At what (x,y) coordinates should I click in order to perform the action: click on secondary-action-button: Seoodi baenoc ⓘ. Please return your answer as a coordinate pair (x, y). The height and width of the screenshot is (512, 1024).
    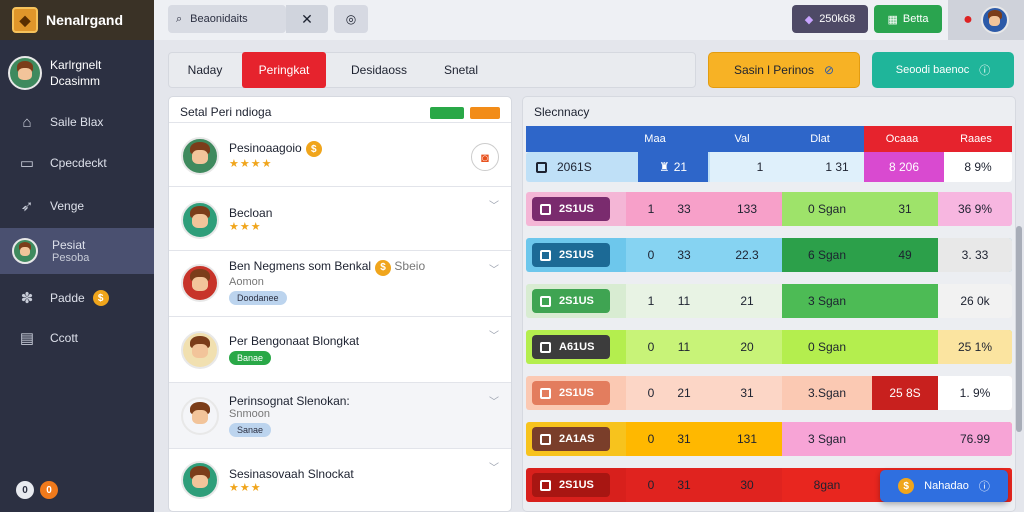
    Looking at the image, I should click on (943, 70).